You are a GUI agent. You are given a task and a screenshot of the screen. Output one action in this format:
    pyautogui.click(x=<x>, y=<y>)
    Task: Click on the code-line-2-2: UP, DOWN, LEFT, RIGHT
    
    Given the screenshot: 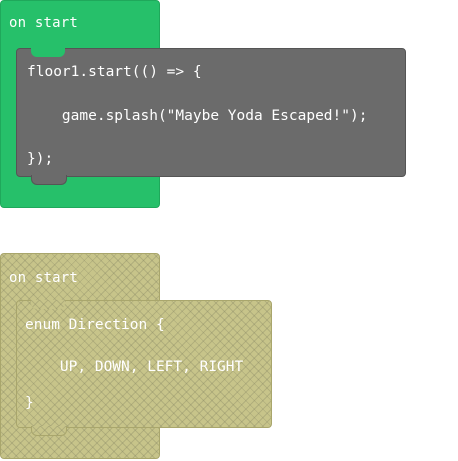 What is the action you would take?
    pyautogui.click(x=134, y=367)
    